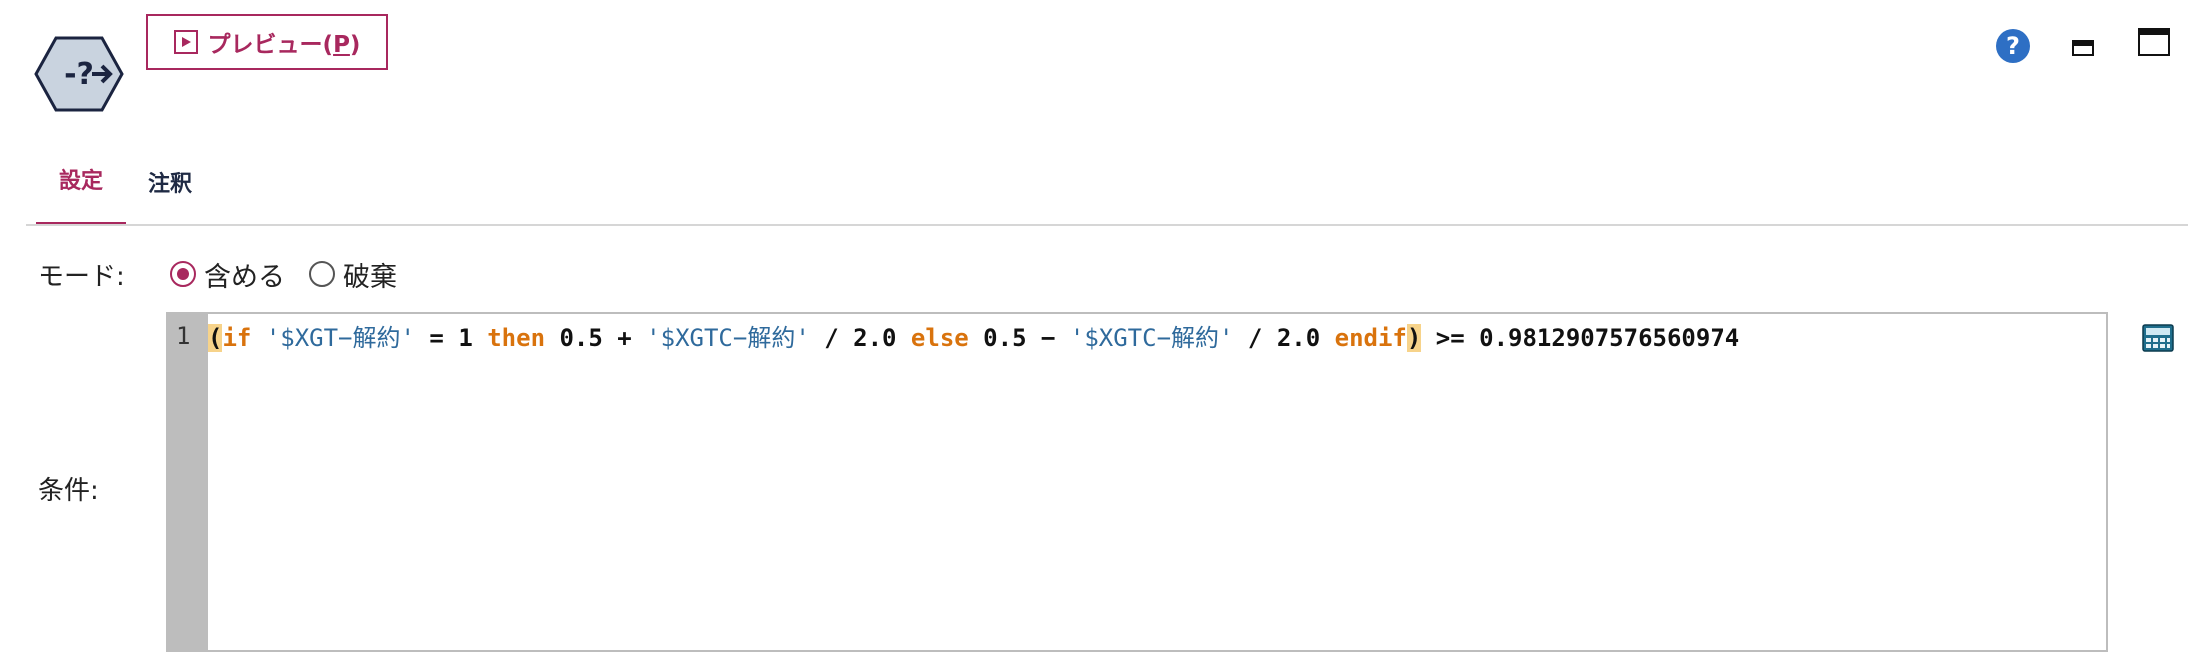  I want to click on tab-settings: 設定, so click(81, 193).